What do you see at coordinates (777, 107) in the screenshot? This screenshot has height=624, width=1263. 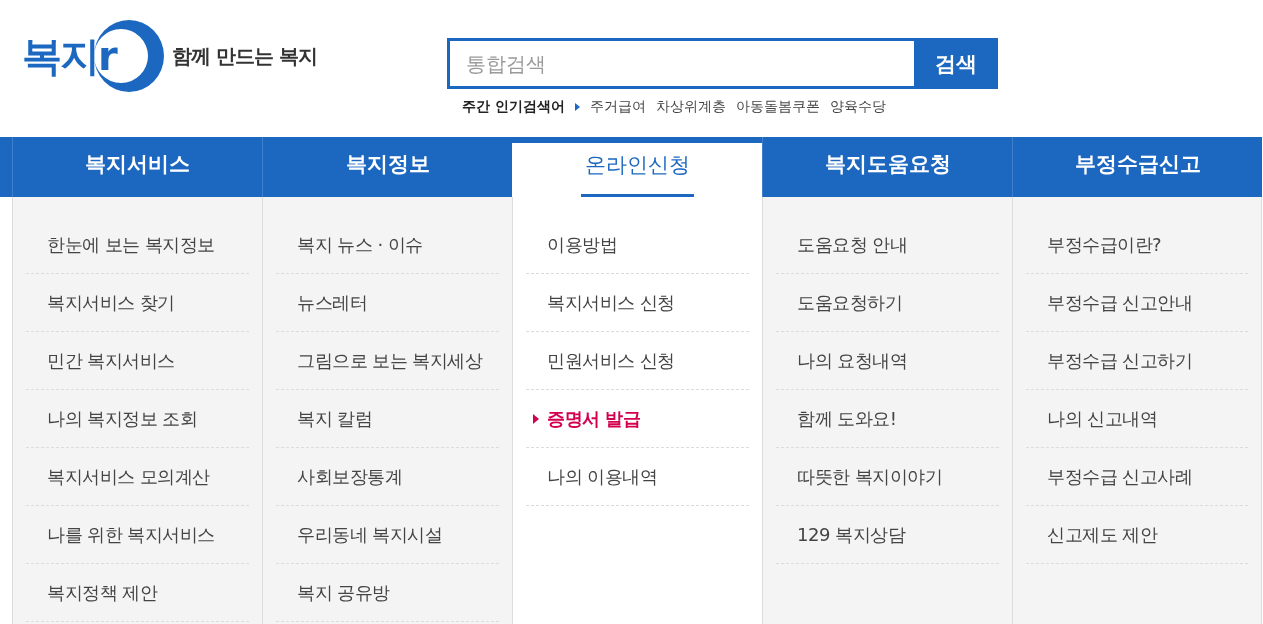 I see `popular-keyword-link: 아동돌봄쿠폰` at bounding box center [777, 107].